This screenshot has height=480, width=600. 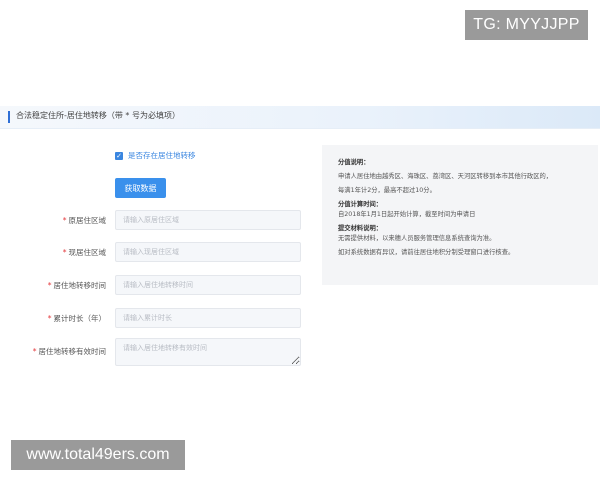 I want to click on watermark-bottom: www.total49ers.com, so click(x=98, y=455).